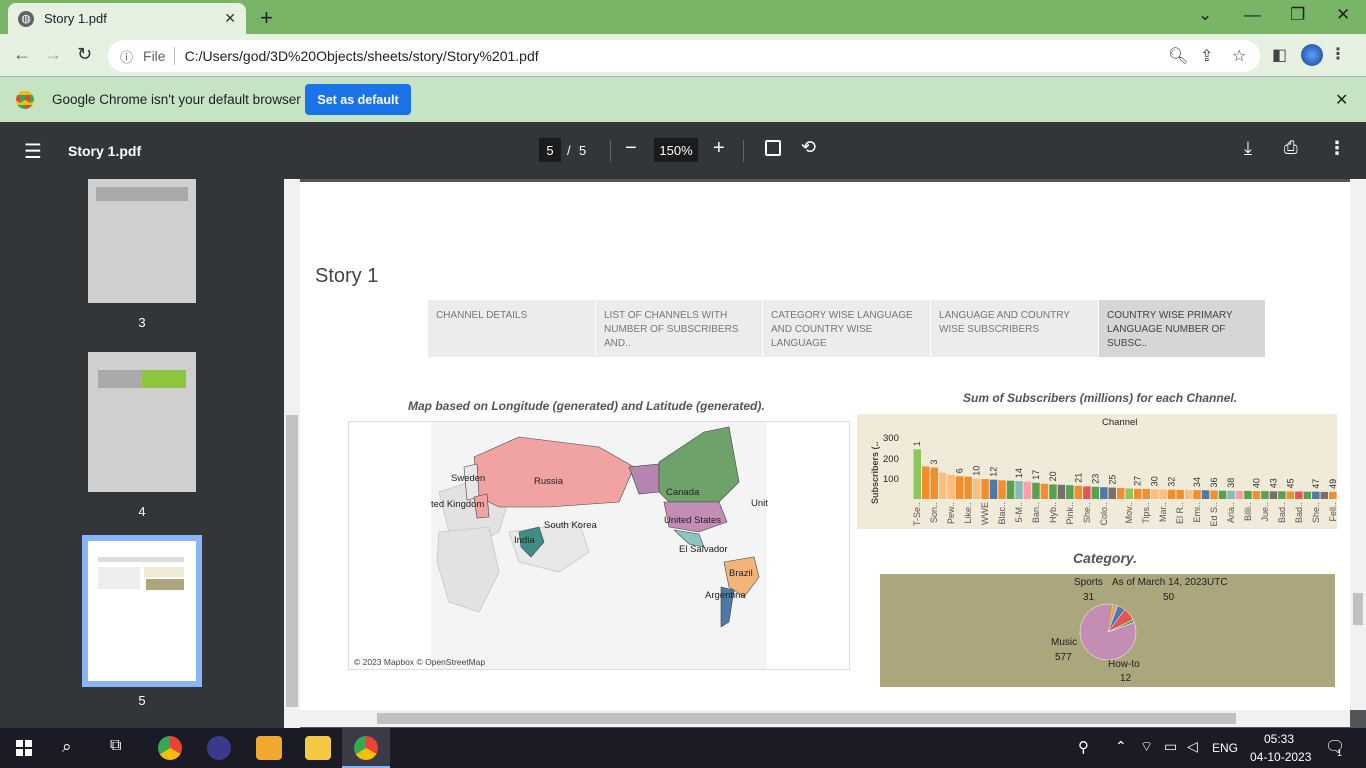 This screenshot has height=768, width=1366. Describe the element at coordinates (269, 748) in the screenshot. I see `media-player-taskbar-icon` at that location.